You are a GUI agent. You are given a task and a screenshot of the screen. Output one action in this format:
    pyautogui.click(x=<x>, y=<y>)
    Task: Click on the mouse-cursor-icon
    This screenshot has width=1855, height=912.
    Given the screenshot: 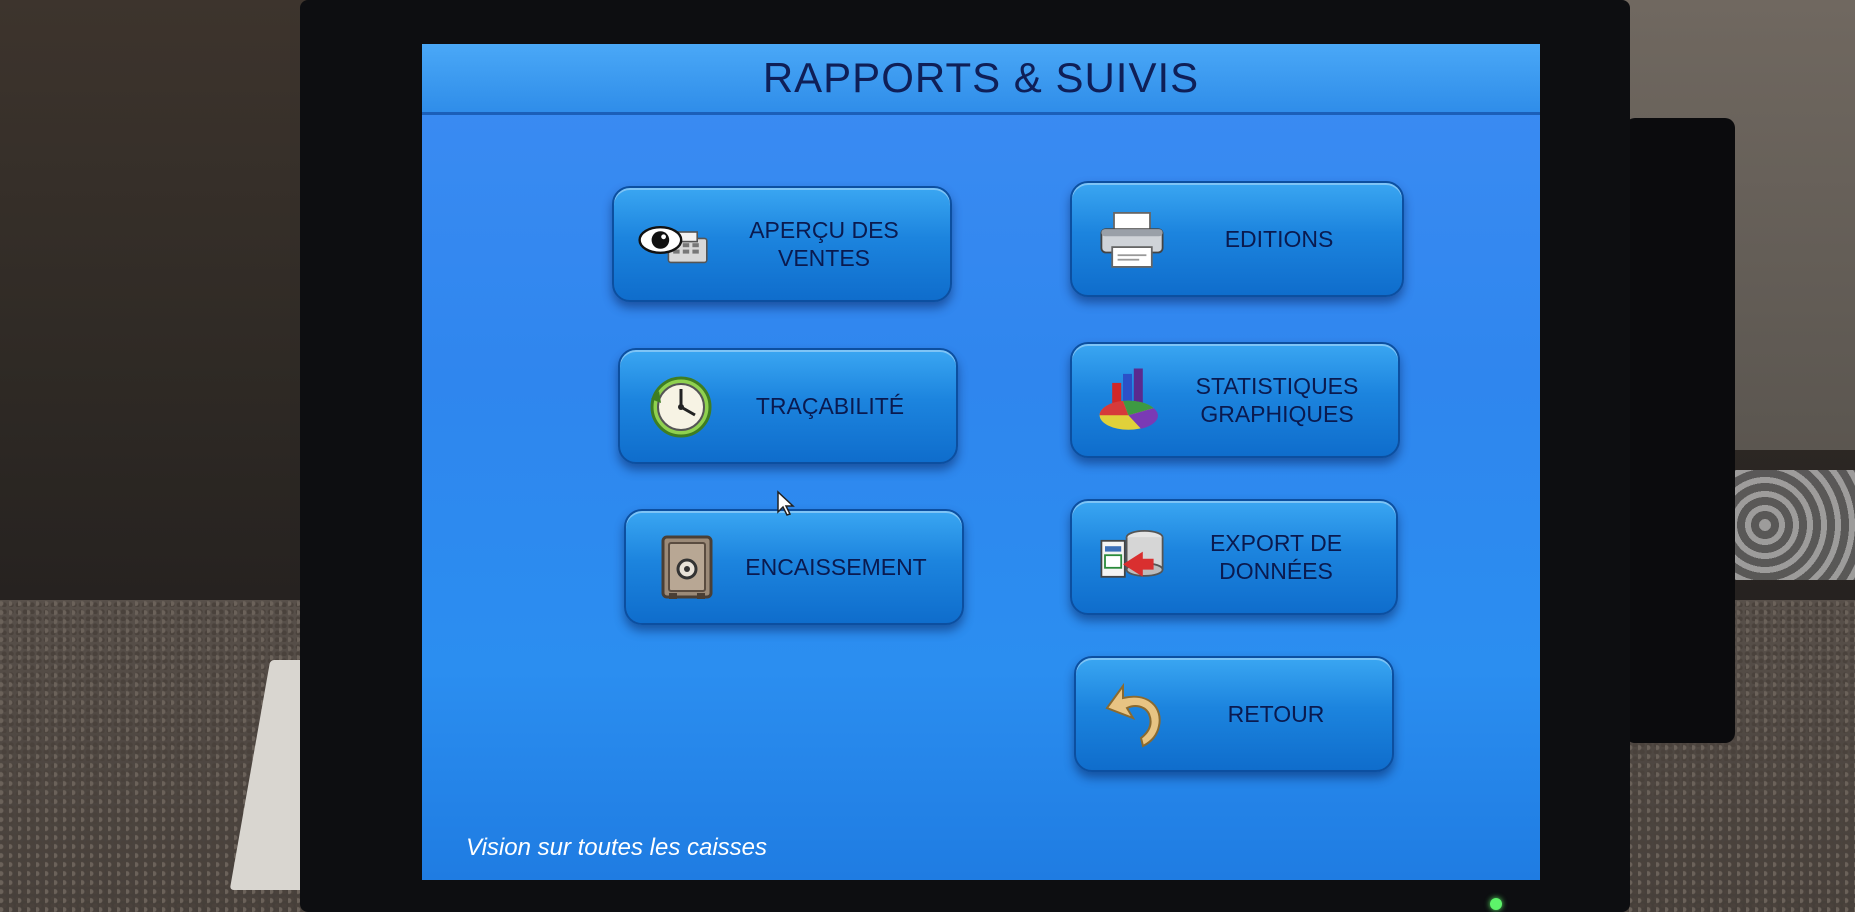 What is the action you would take?
    pyautogui.click(x=786, y=503)
    